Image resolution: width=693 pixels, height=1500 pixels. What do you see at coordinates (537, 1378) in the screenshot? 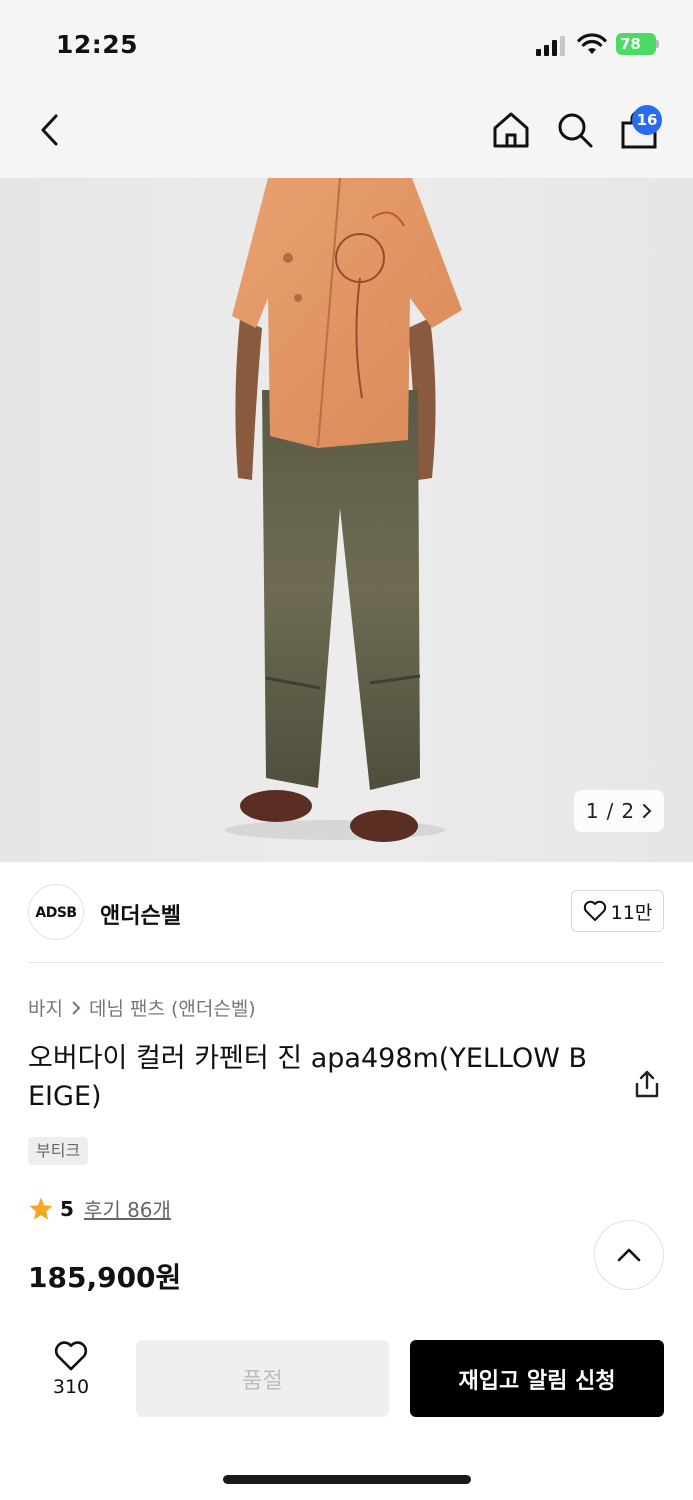
I see `restock-alert-button: 재입고 알림 신청` at bounding box center [537, 1378].